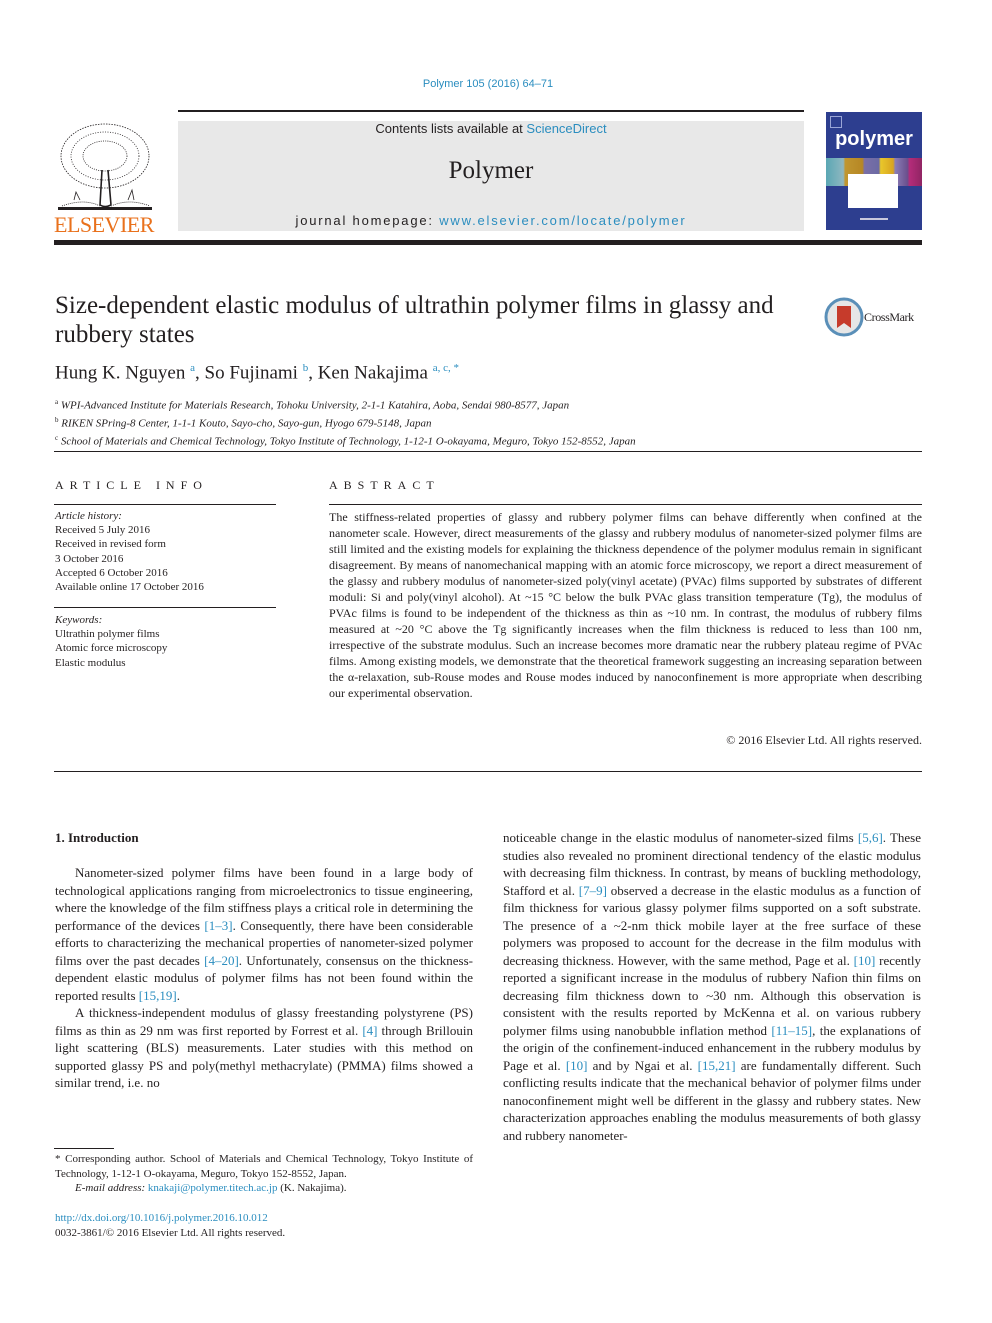 The width and height of the screenshot is (992, 1323). What do you see at coordinates (491, 170) in the screenshot?
I see `journal-title: Polymer` at bounding box center [491, 170].